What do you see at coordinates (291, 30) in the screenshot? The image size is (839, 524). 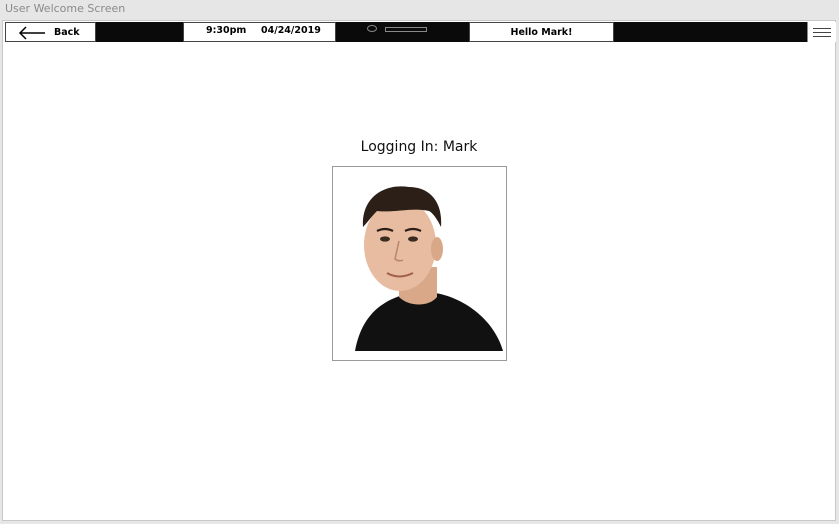 I see `date-text: 04/24/2019` at bounding box center [291, 30].